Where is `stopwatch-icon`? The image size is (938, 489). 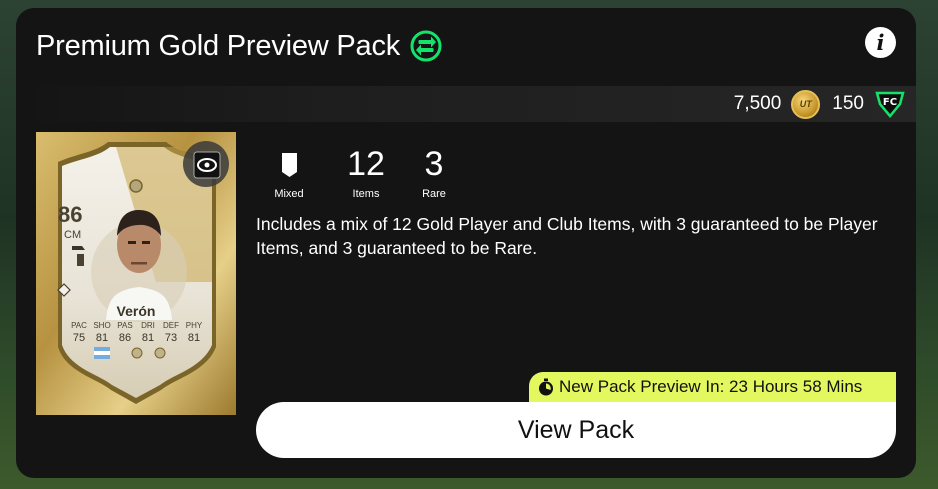
stopwatch-icon is located at coordinates (546, 387).